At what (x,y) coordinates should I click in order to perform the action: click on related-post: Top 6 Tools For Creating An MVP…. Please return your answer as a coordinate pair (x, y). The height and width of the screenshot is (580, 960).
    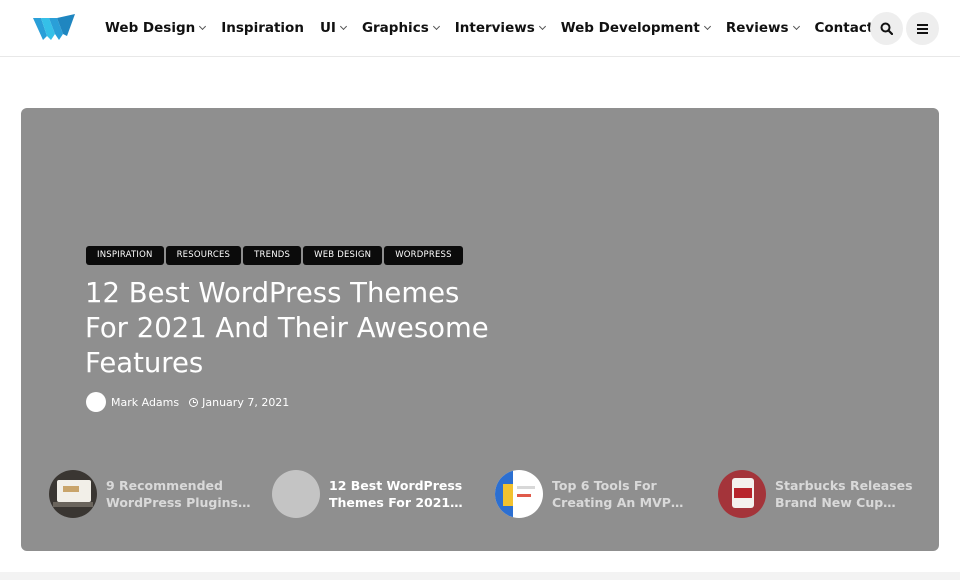
    Looking at the image, I should click on (606, 494).